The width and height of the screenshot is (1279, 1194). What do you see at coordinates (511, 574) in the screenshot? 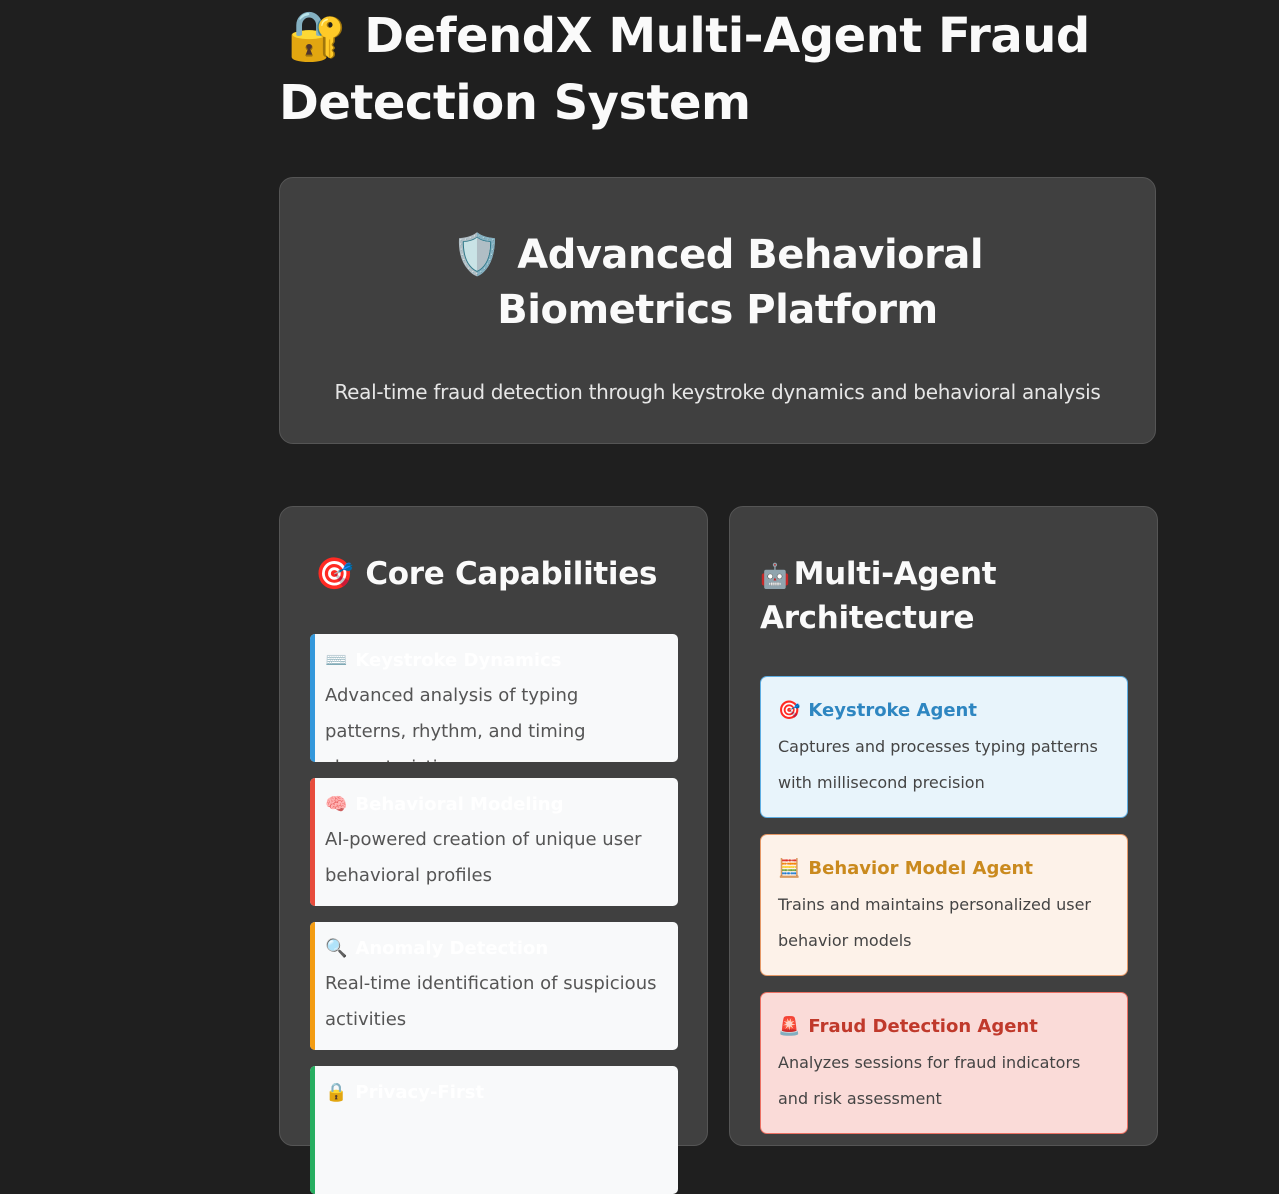
I see `capabilities-heading-text: Core Capabilities` at bounding box center [511, 574].